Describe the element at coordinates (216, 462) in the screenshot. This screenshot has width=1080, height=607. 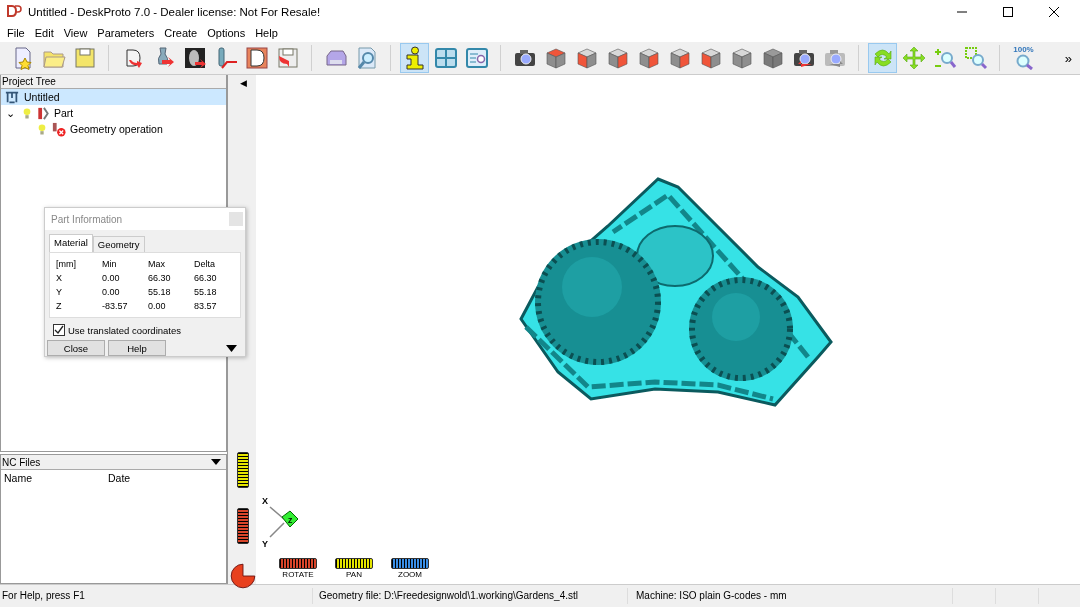
I see `dropdown-arrow-icon` at that location.